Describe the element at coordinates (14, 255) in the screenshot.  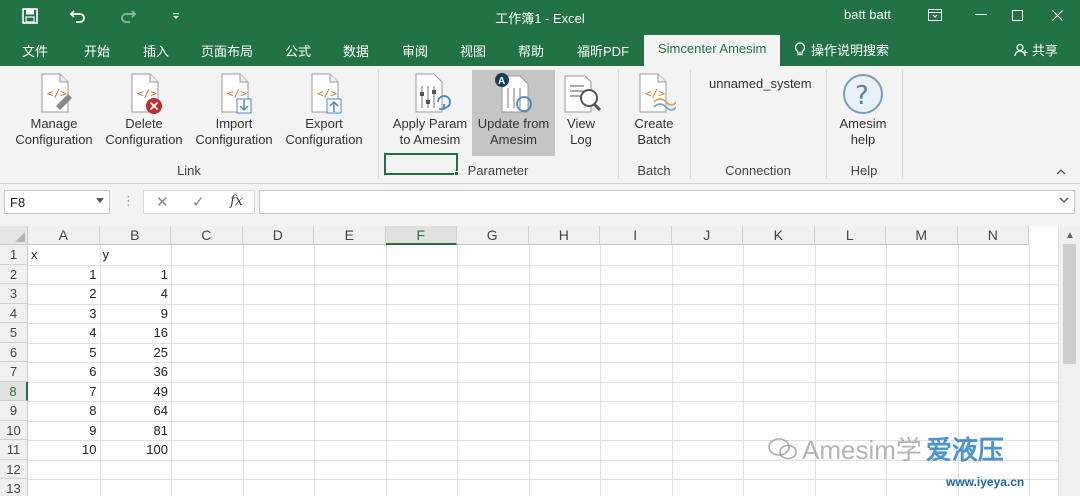
I see `row-header-1: 1` at that location.